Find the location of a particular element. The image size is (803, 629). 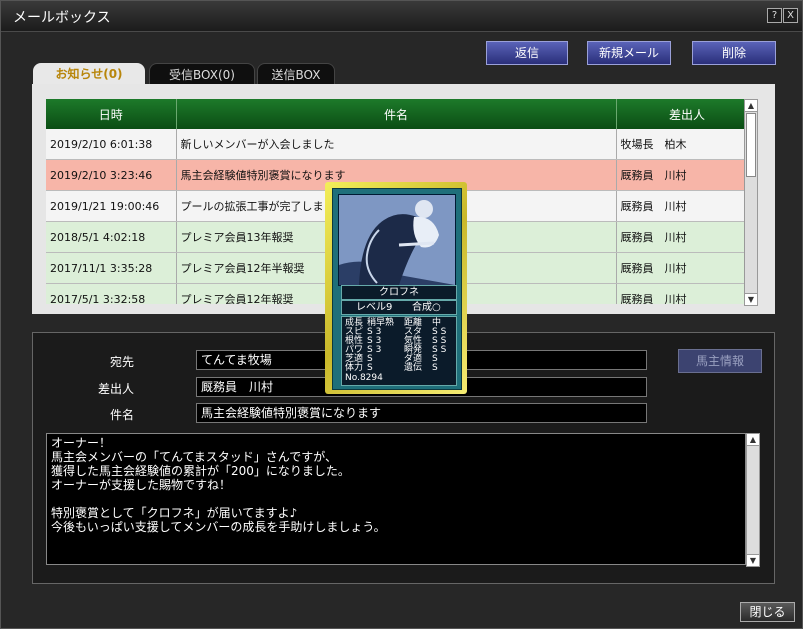

to-label: 宛先 is located at coordinates (121, 362).